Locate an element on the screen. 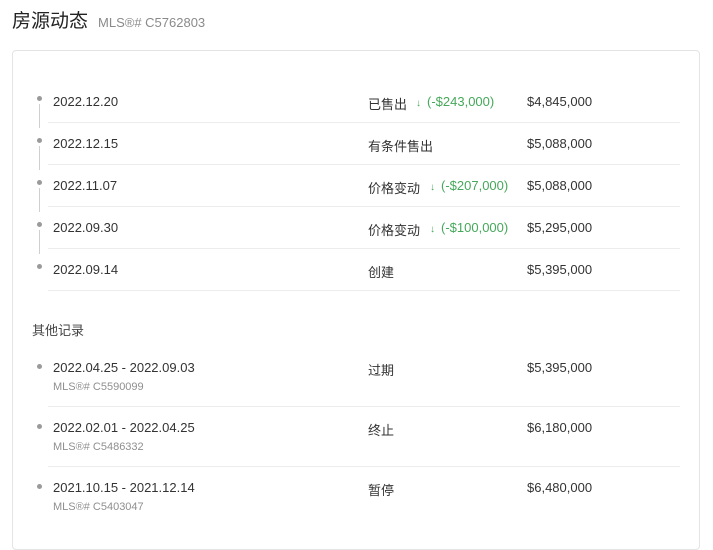 This screenshot has width=713, height=550. history-price: $4,845,000 is located at coordinates (560, 101).